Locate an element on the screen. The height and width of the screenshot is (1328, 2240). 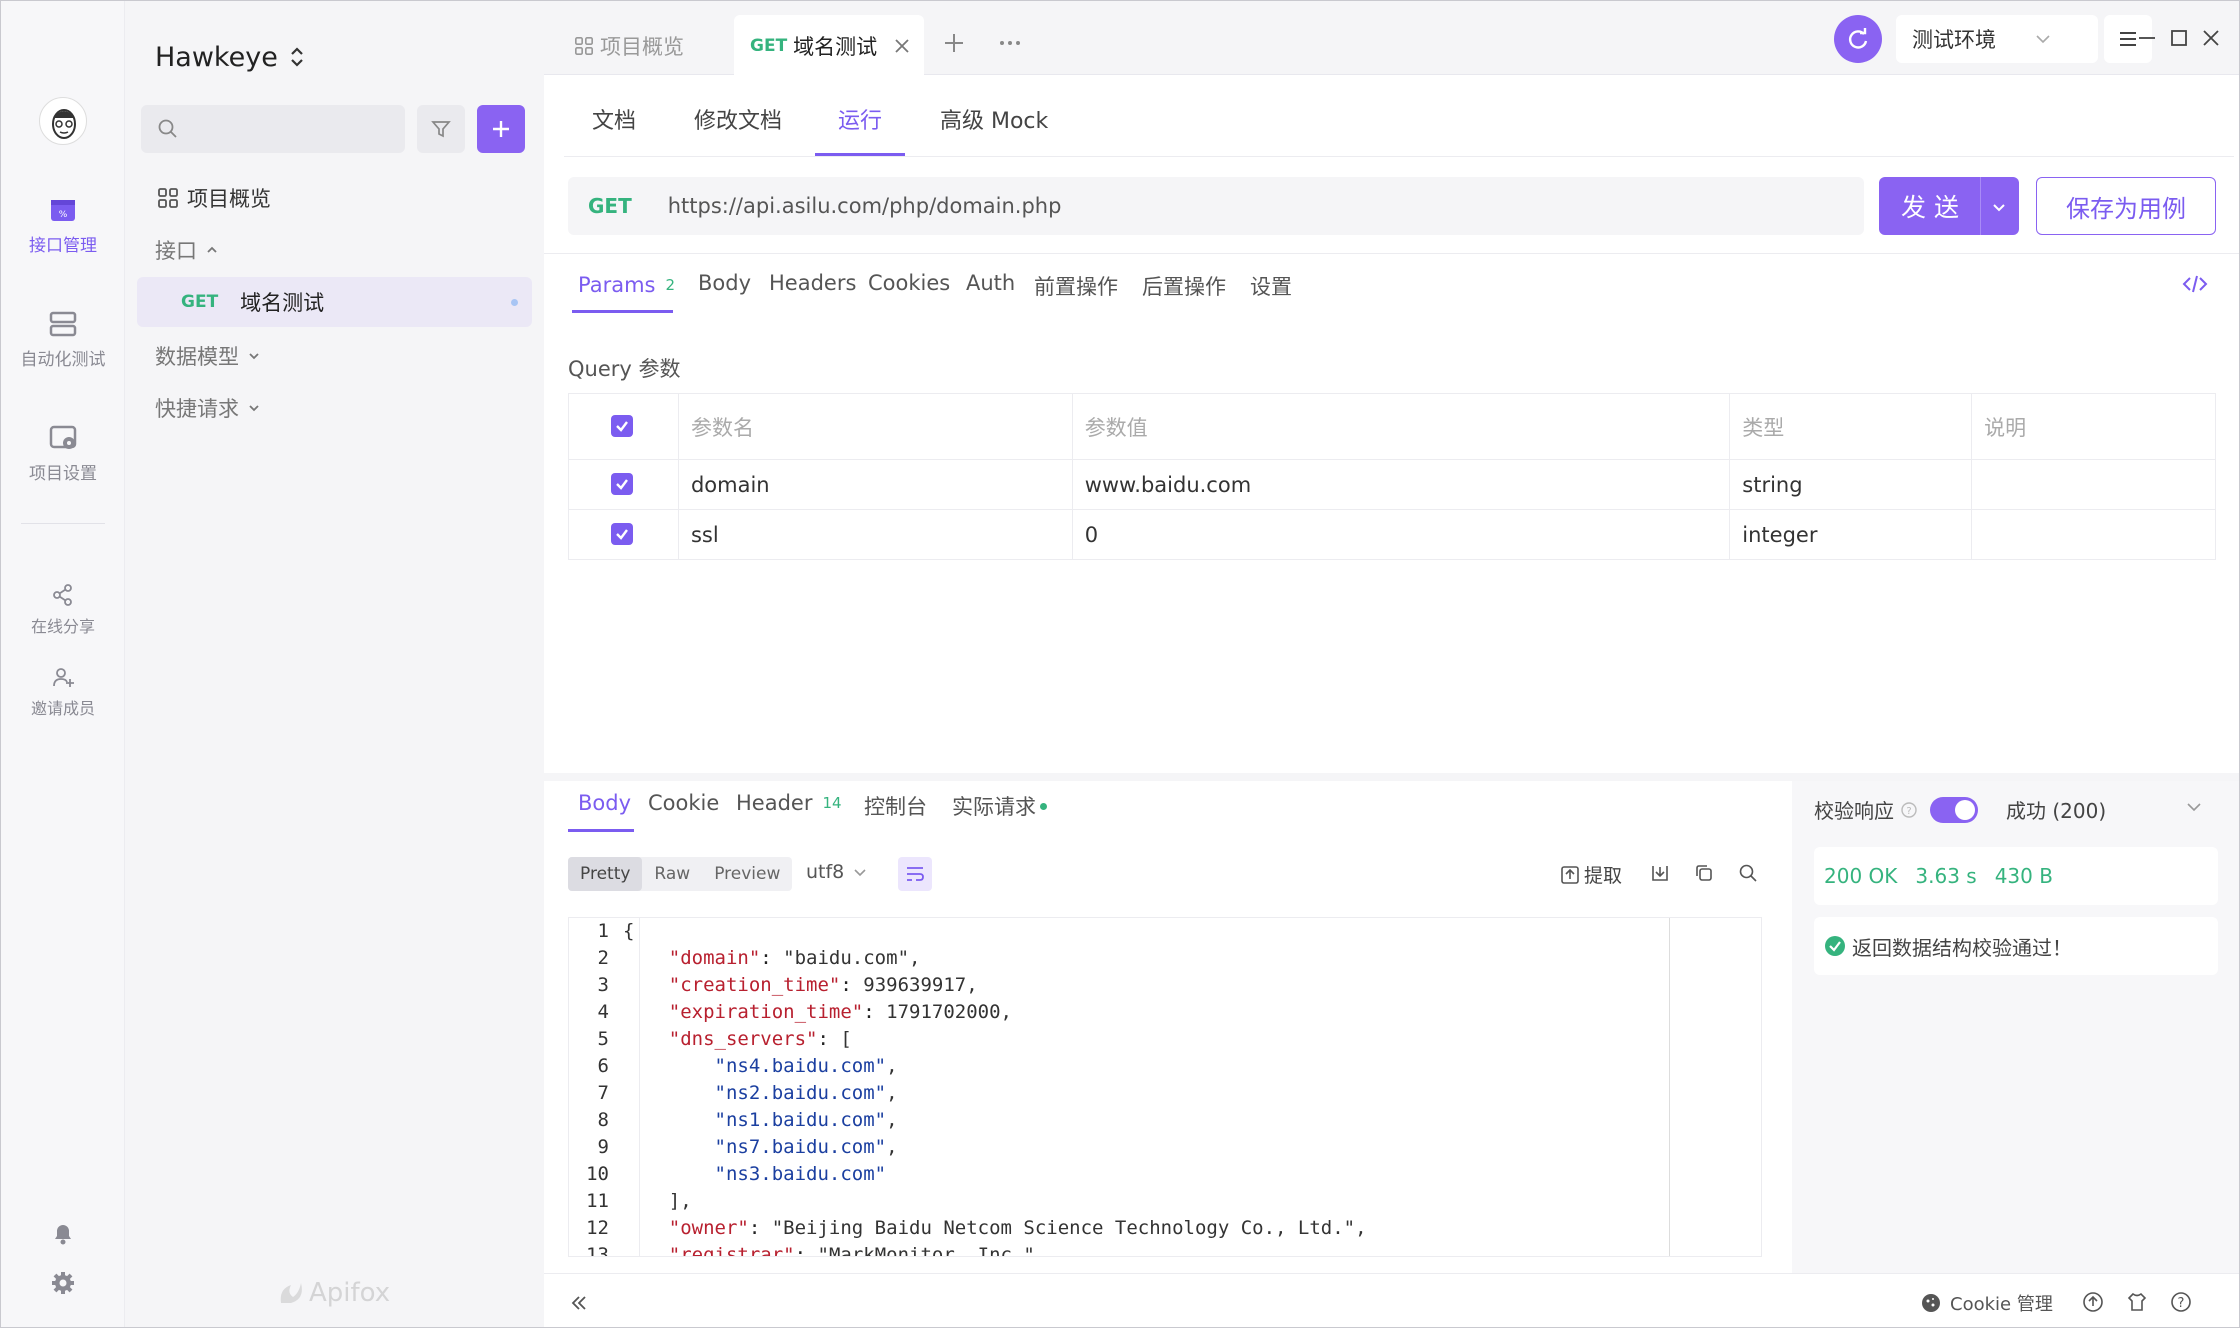
avatar is located at coordinates (63, 121).